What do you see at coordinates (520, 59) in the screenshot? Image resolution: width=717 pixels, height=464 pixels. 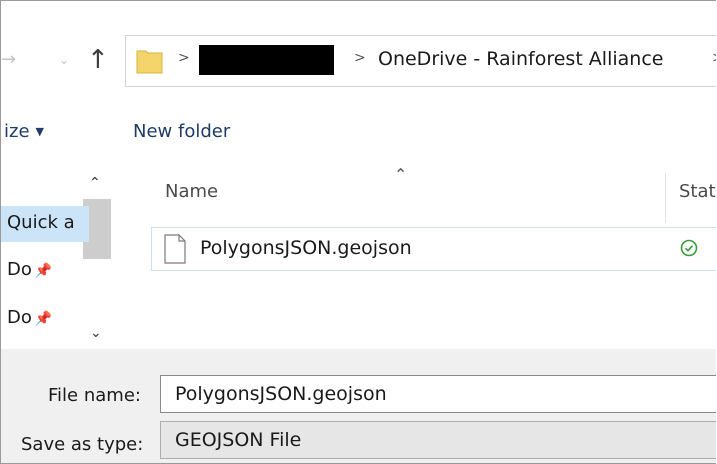 I see `breadcrumb-onedrive: OneDrive - Rainforest Alliance` at bounding box center [520, 59].